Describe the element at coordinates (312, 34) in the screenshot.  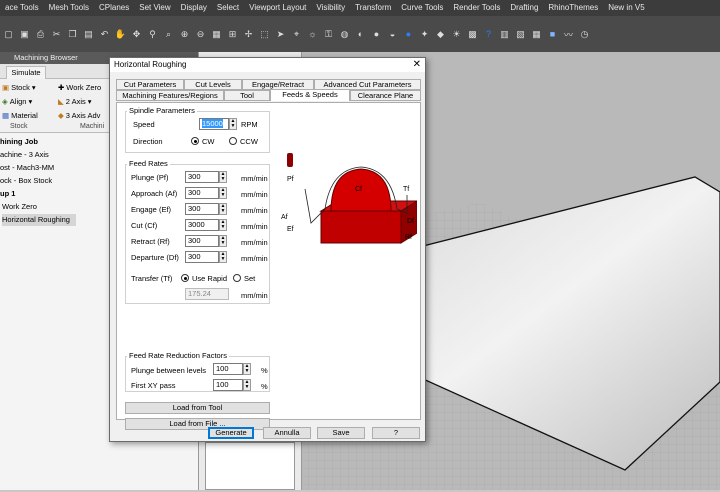
I see `light-icon: ☼` at that location.